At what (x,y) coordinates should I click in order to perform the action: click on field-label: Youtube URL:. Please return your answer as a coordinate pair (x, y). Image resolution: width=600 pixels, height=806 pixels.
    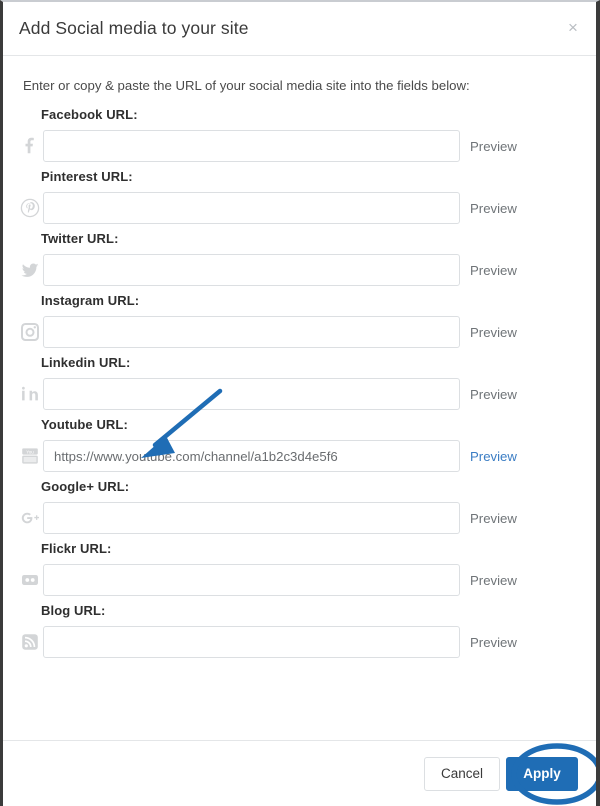
    Looking at the image, I should click on (84, 424).